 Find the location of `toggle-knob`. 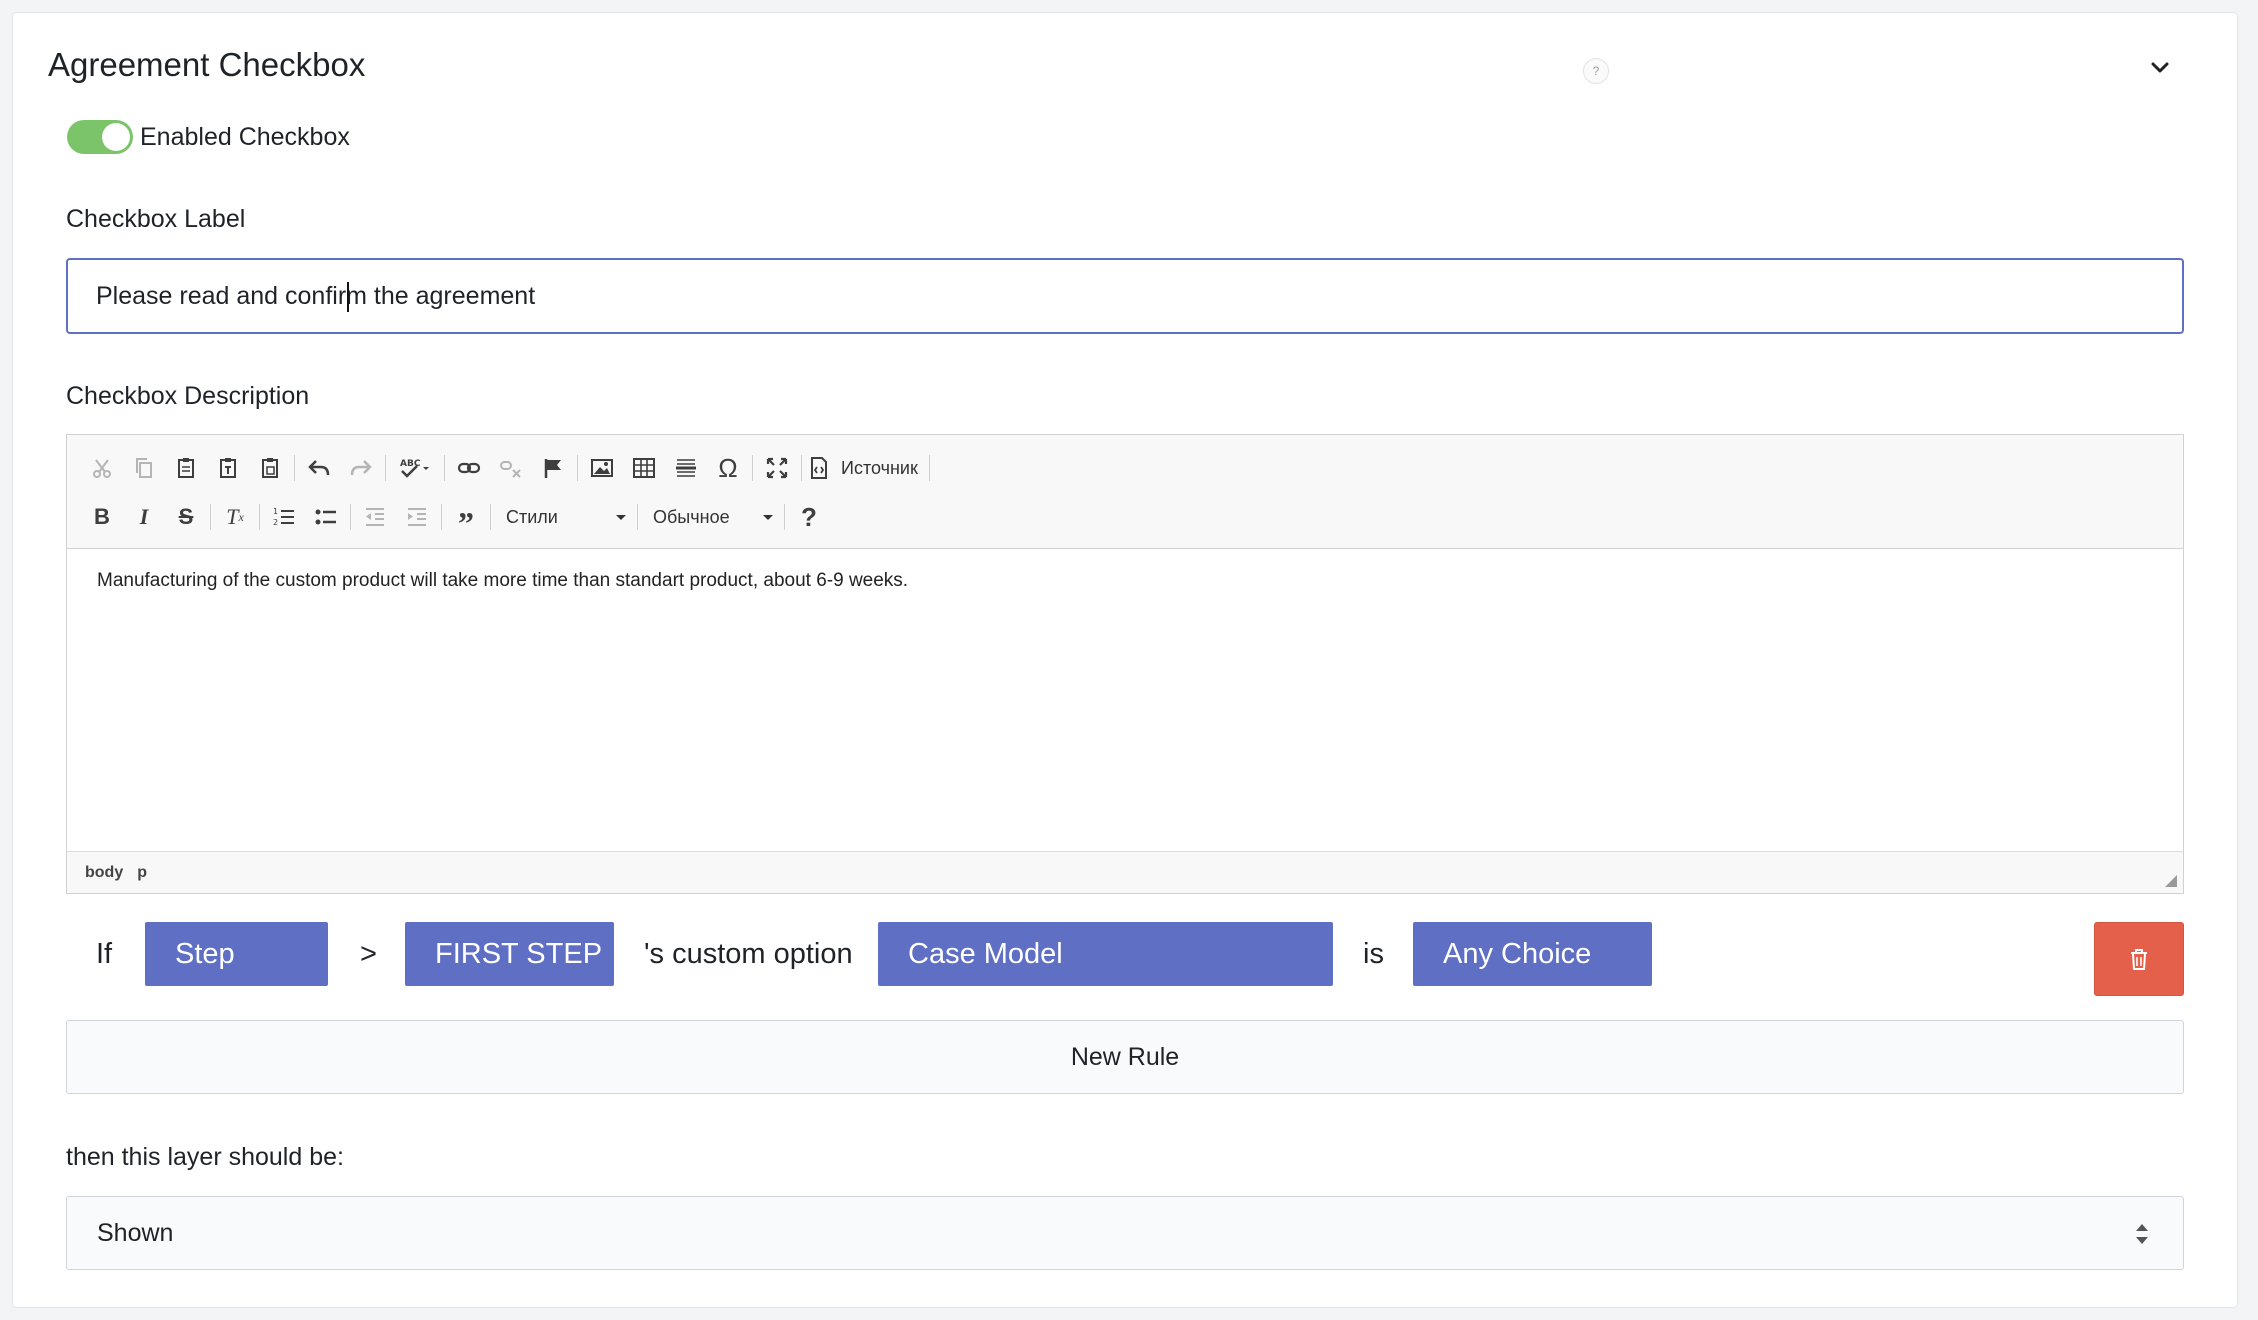

toggle-knob is located at coordinates (116, 137).